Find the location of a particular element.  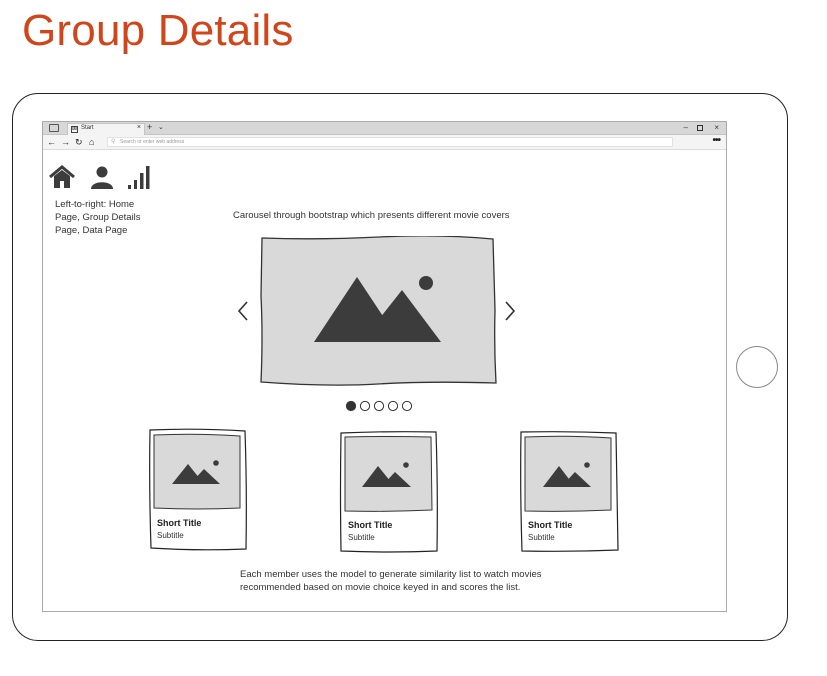

carousel-indicators is located at coordinates (379, 406).